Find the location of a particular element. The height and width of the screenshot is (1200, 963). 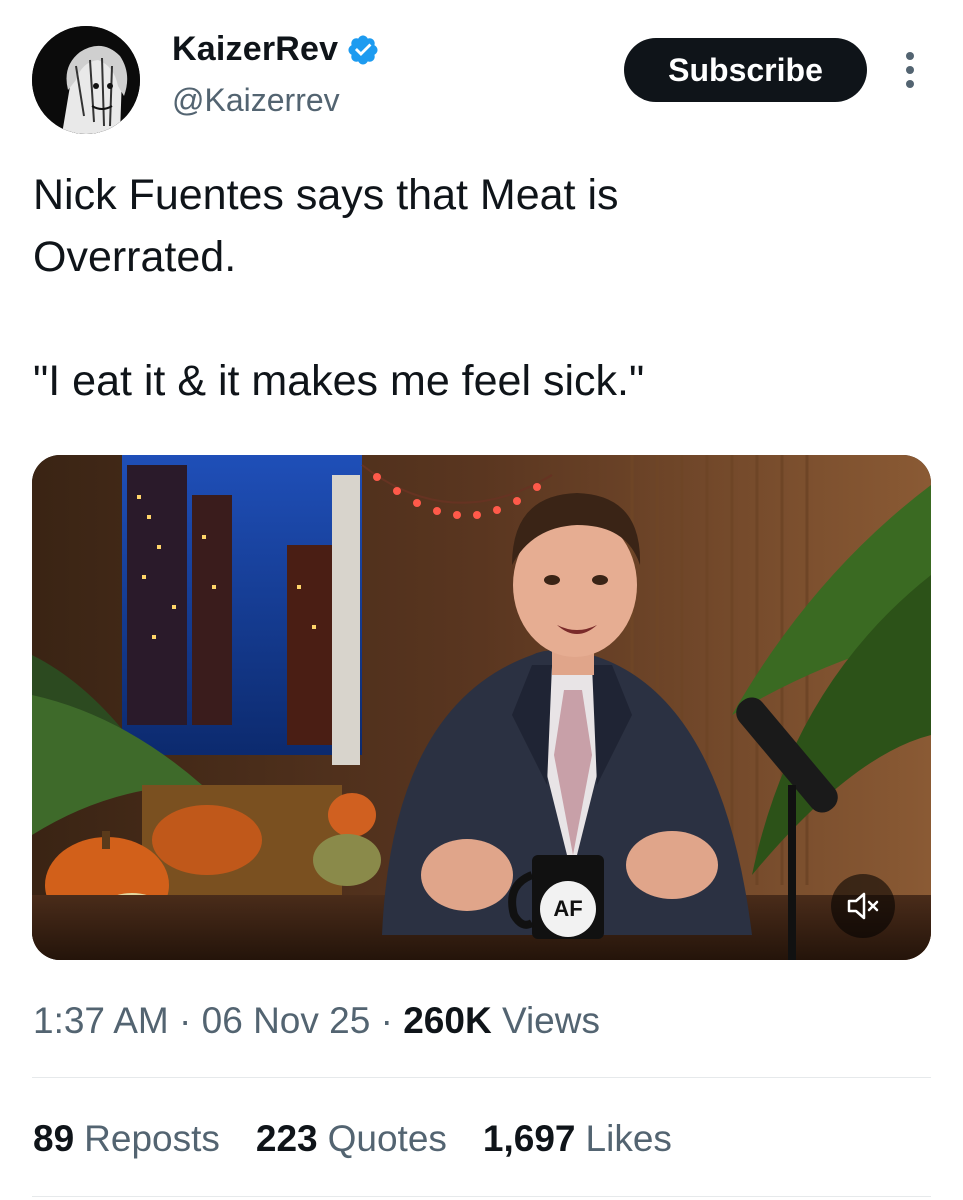

verified-badge-icon is located at coordinates (363, 49).